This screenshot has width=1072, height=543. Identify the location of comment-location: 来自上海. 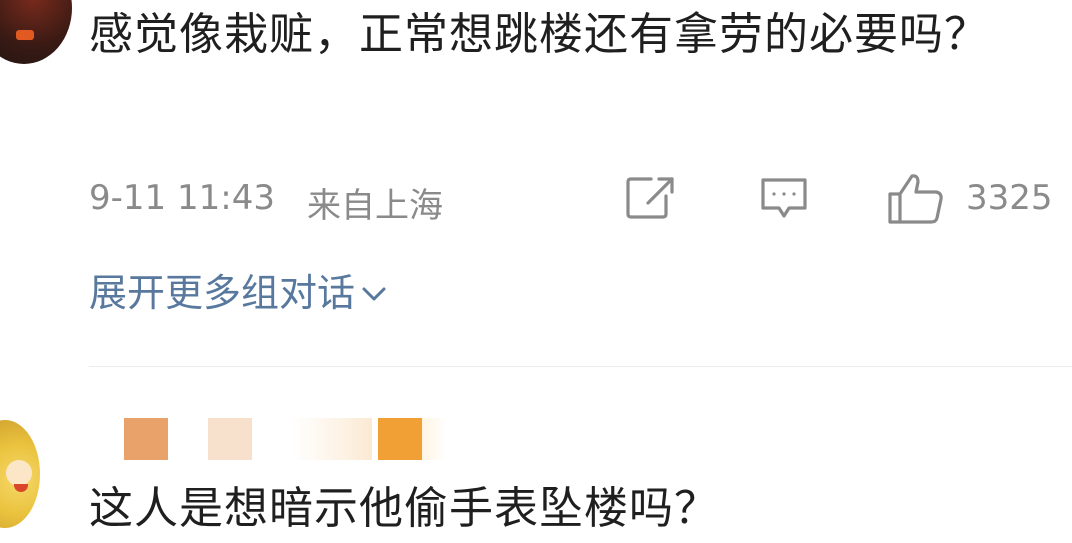
(375, 206).